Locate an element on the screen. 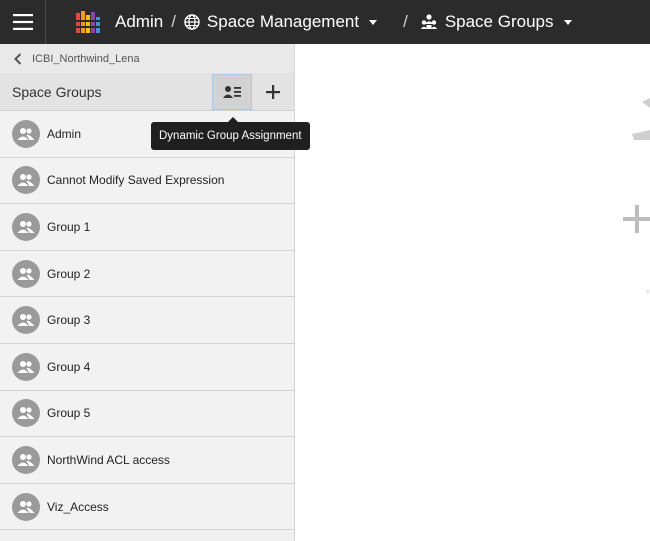 Image resolution: width=650 pixels, height=541 pixels. back-link-label: ICBI_Northwind_Lena is located at coordinates (86, 58).